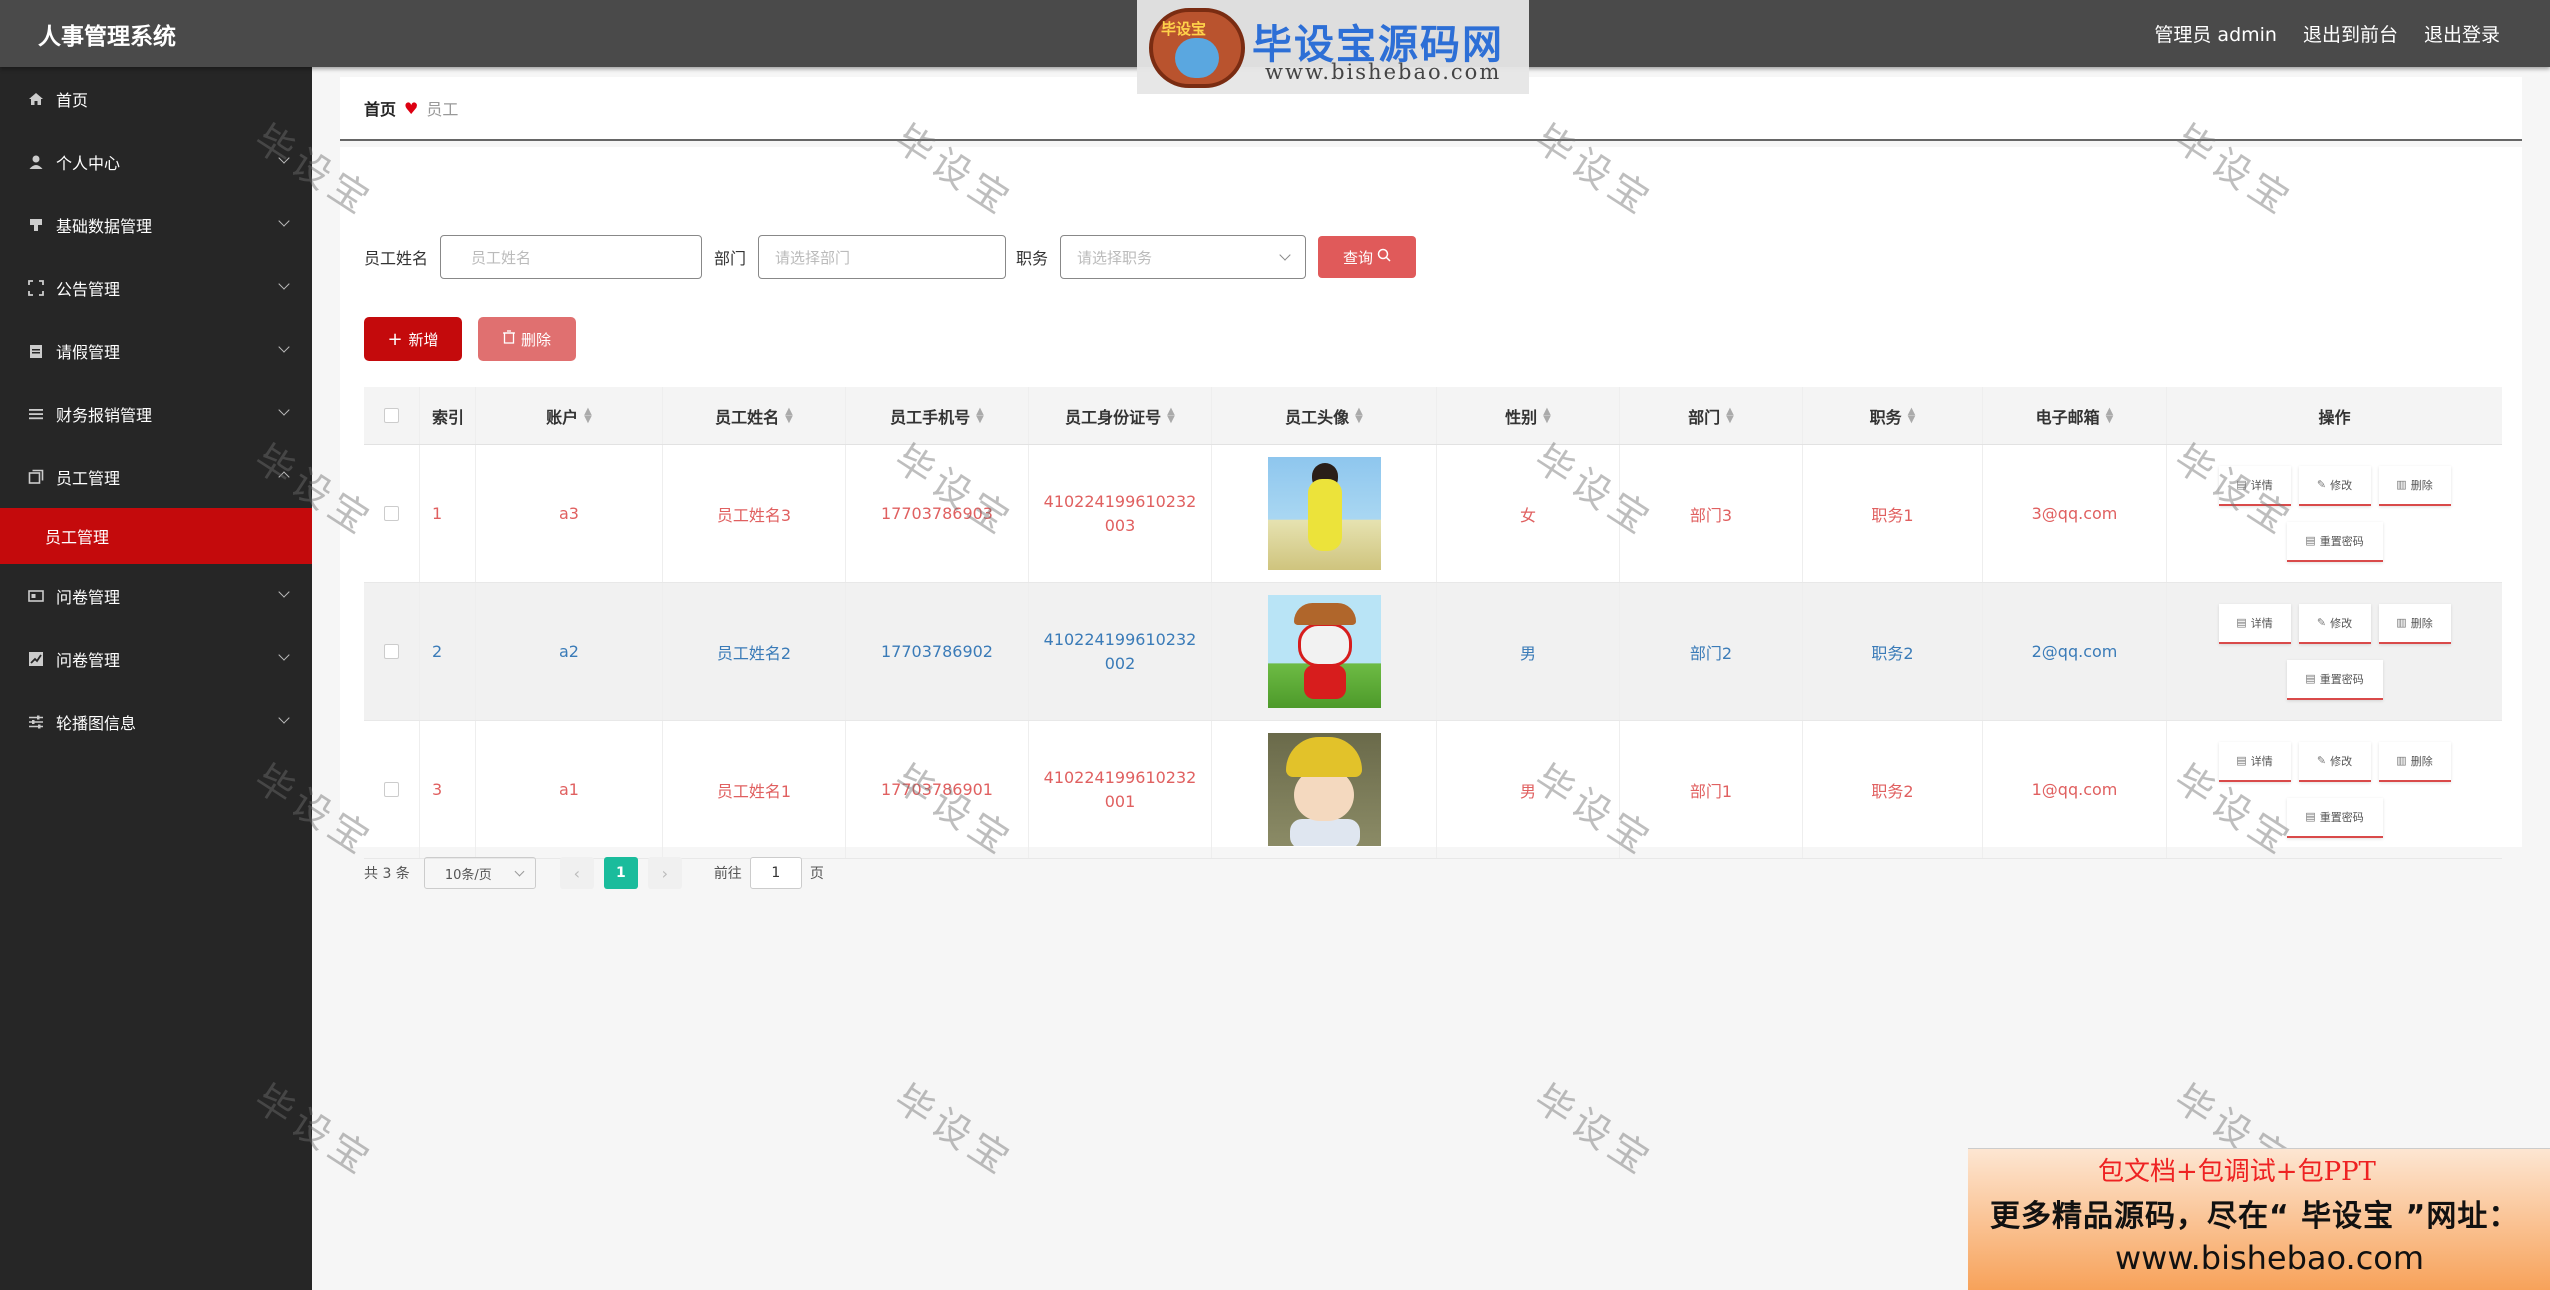 The image size is (2550, 1290). Describe the element at coordinates (2261, 623) in the screenshot. I see `detail-label: 详情` at that location.